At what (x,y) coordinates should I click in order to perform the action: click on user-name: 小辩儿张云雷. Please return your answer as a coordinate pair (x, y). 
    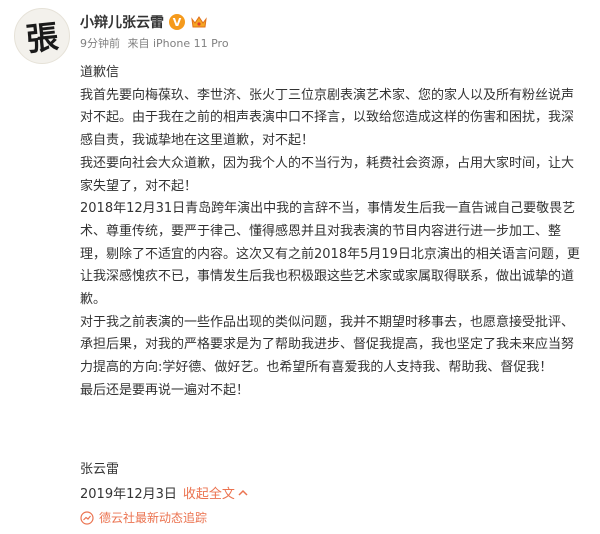
    Looking at the image, I should click on (122, 22).